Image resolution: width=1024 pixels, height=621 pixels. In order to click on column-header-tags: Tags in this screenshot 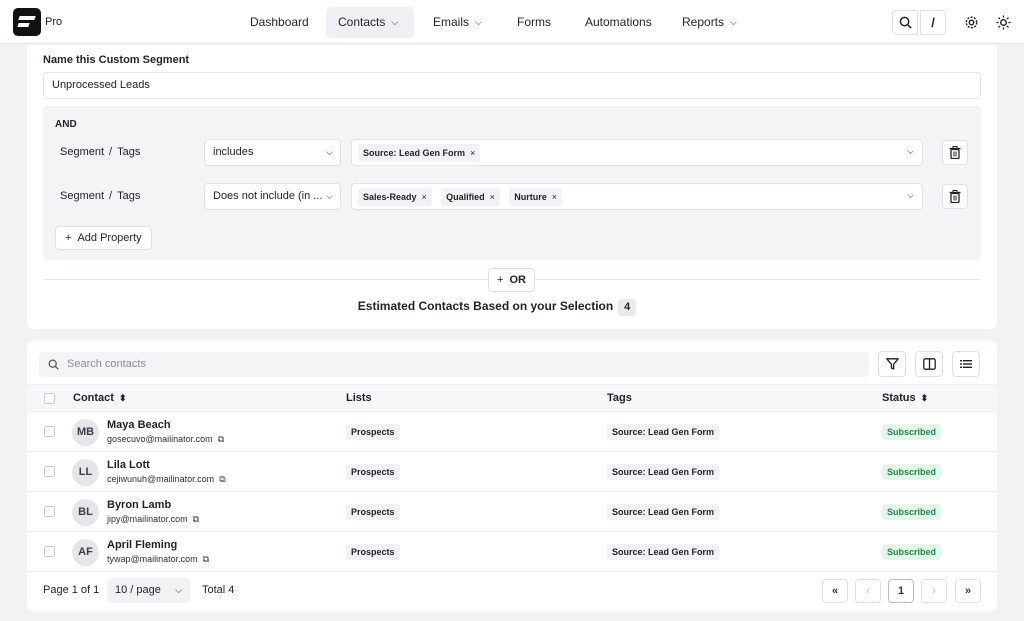, I will do `click(619, 398)`.